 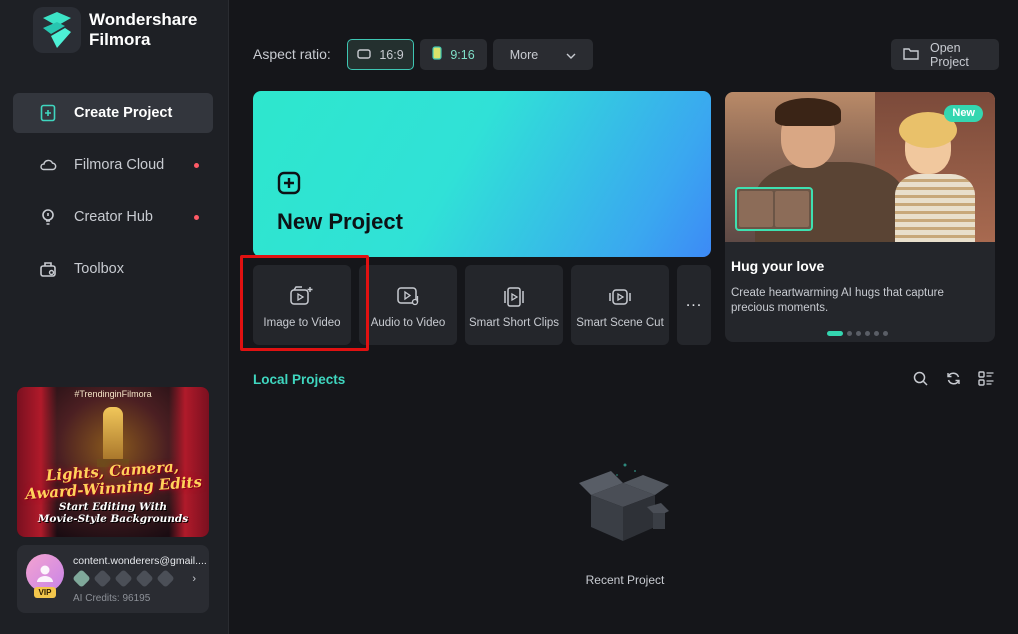 What do you see at coordinates (113, 394) in the screenshot?
I see `promo-tag: #TrendinginFilmora` at bounding box center [113, 394].